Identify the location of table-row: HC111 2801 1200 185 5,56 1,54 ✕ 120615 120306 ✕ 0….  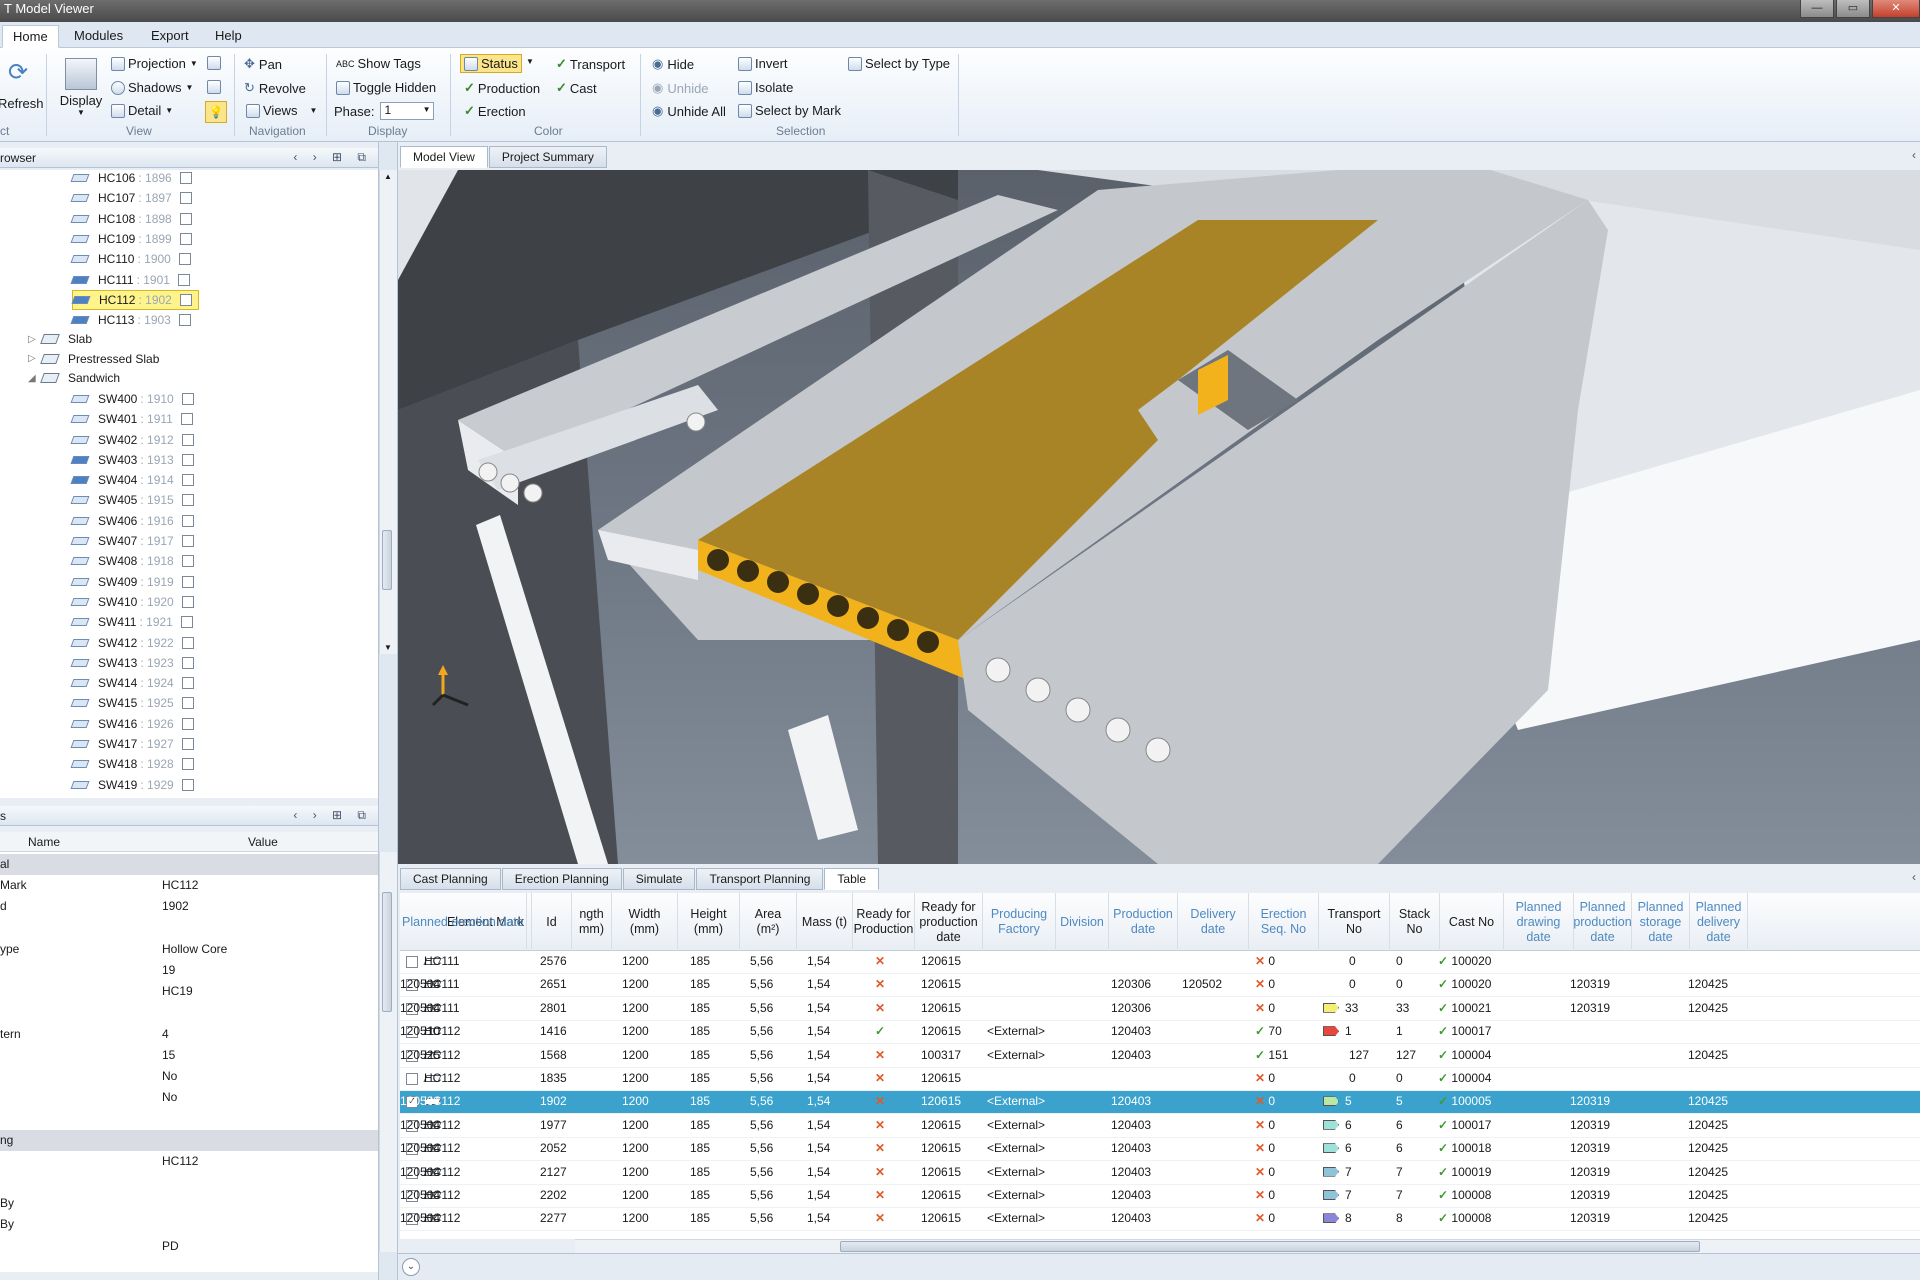
(1160, 1009).